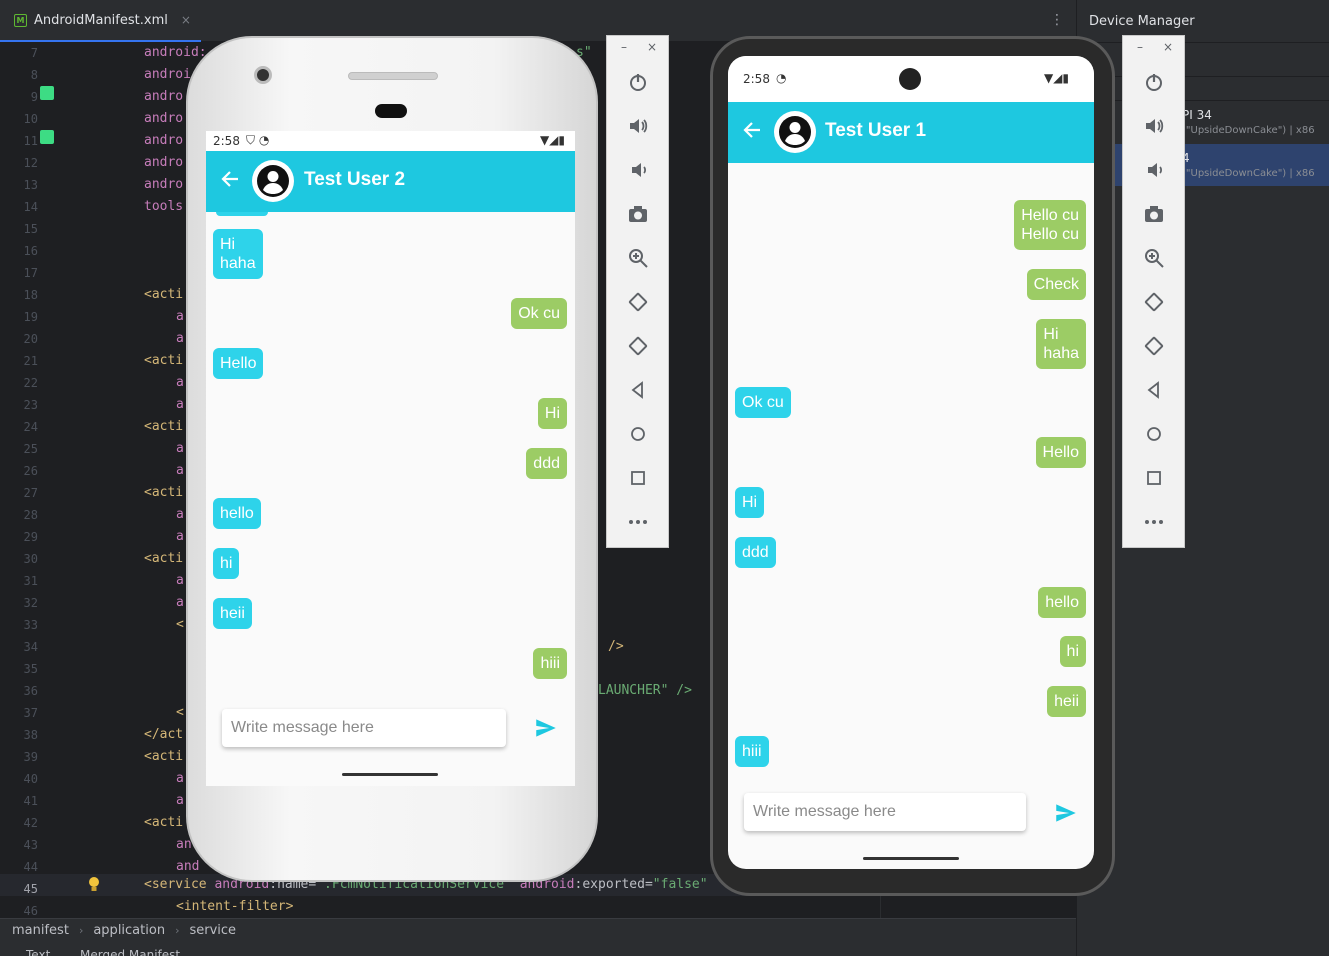 This screenshot has width=1329, height=956. Describe the element at coordinates (258, 140) in the screenshot. I see `status-notif-icons: ⛉ ◔` at that location.